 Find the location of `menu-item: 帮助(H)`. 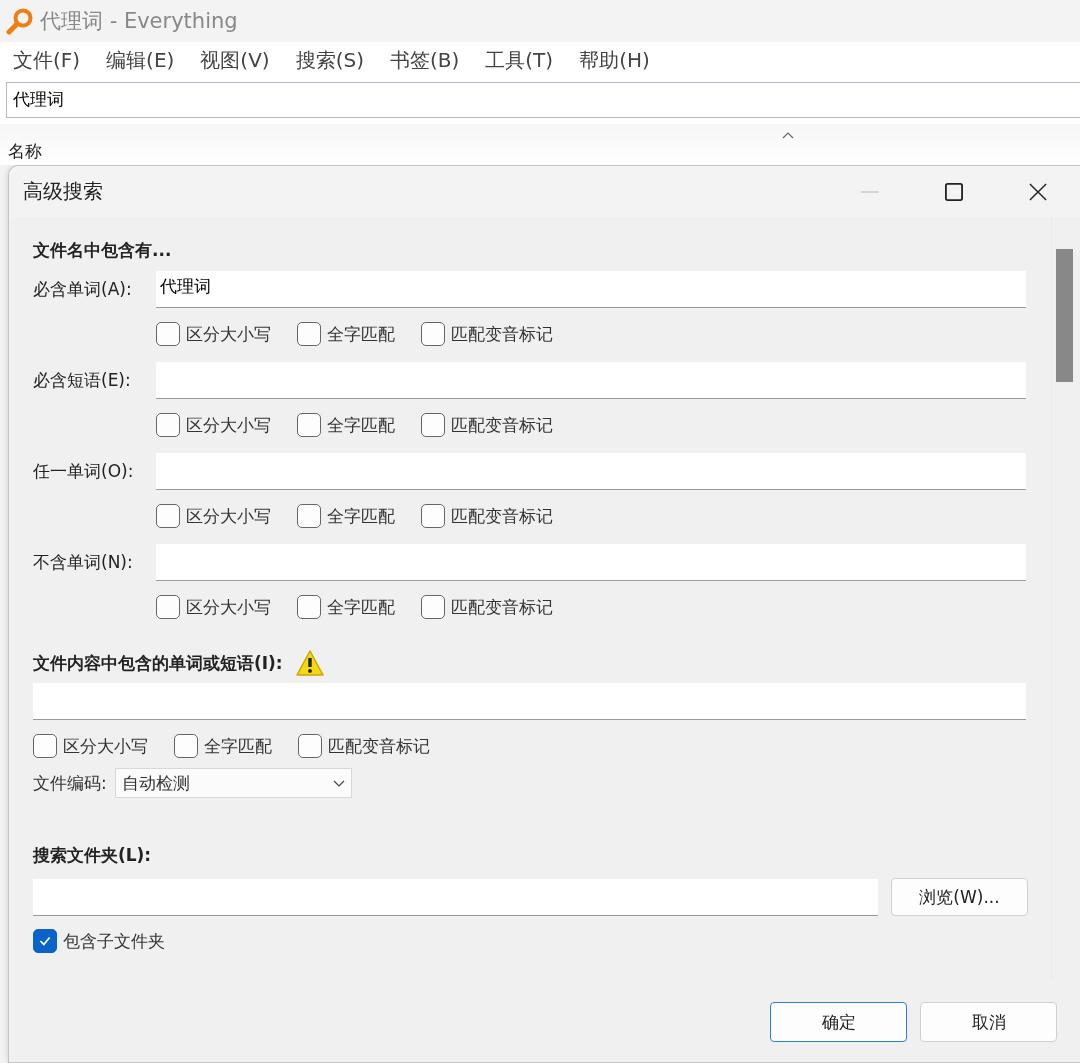

menu-item: 帮助(H) is located at coordinates (614, 61).